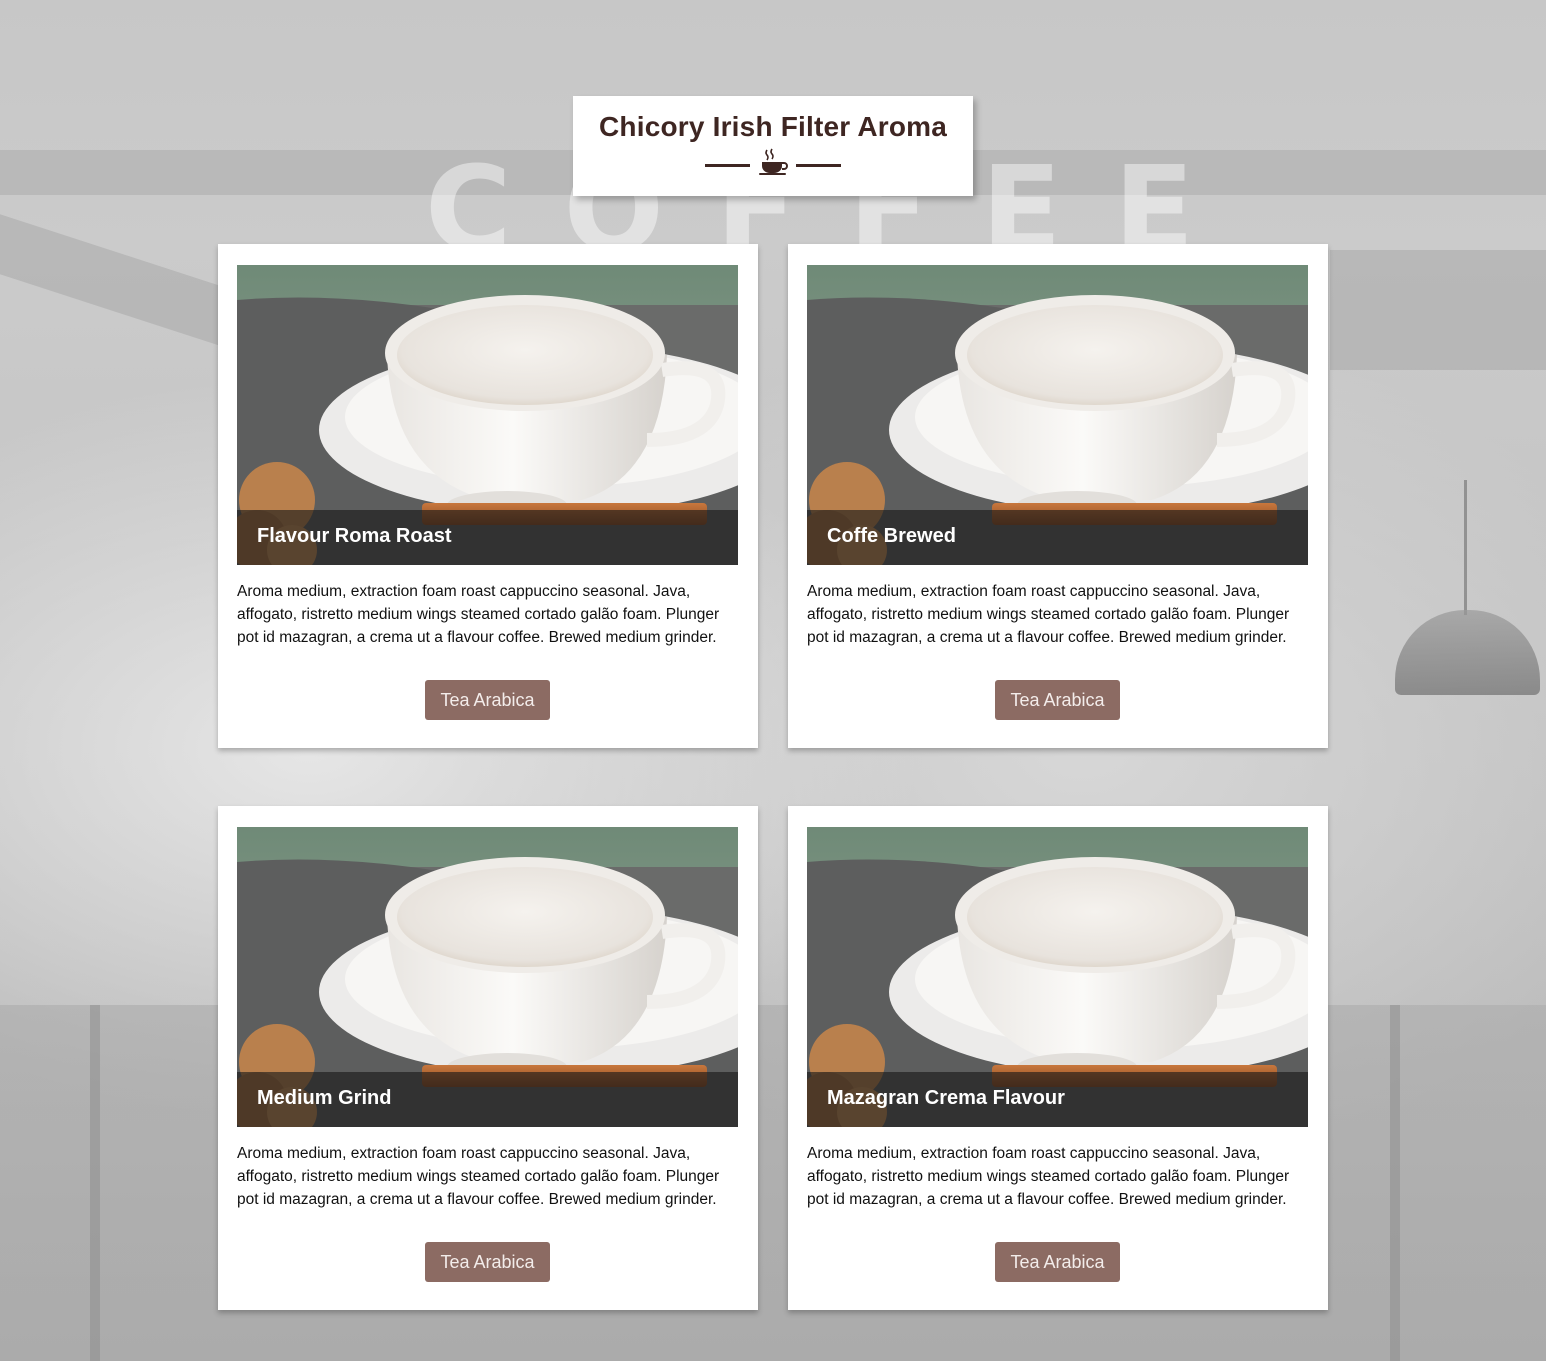 The height and width of the screenshot is (1361, 1546). Describe the element at coordinates (487, 977) in the screenshot. I see `card-image: Medium Grind` at that location.